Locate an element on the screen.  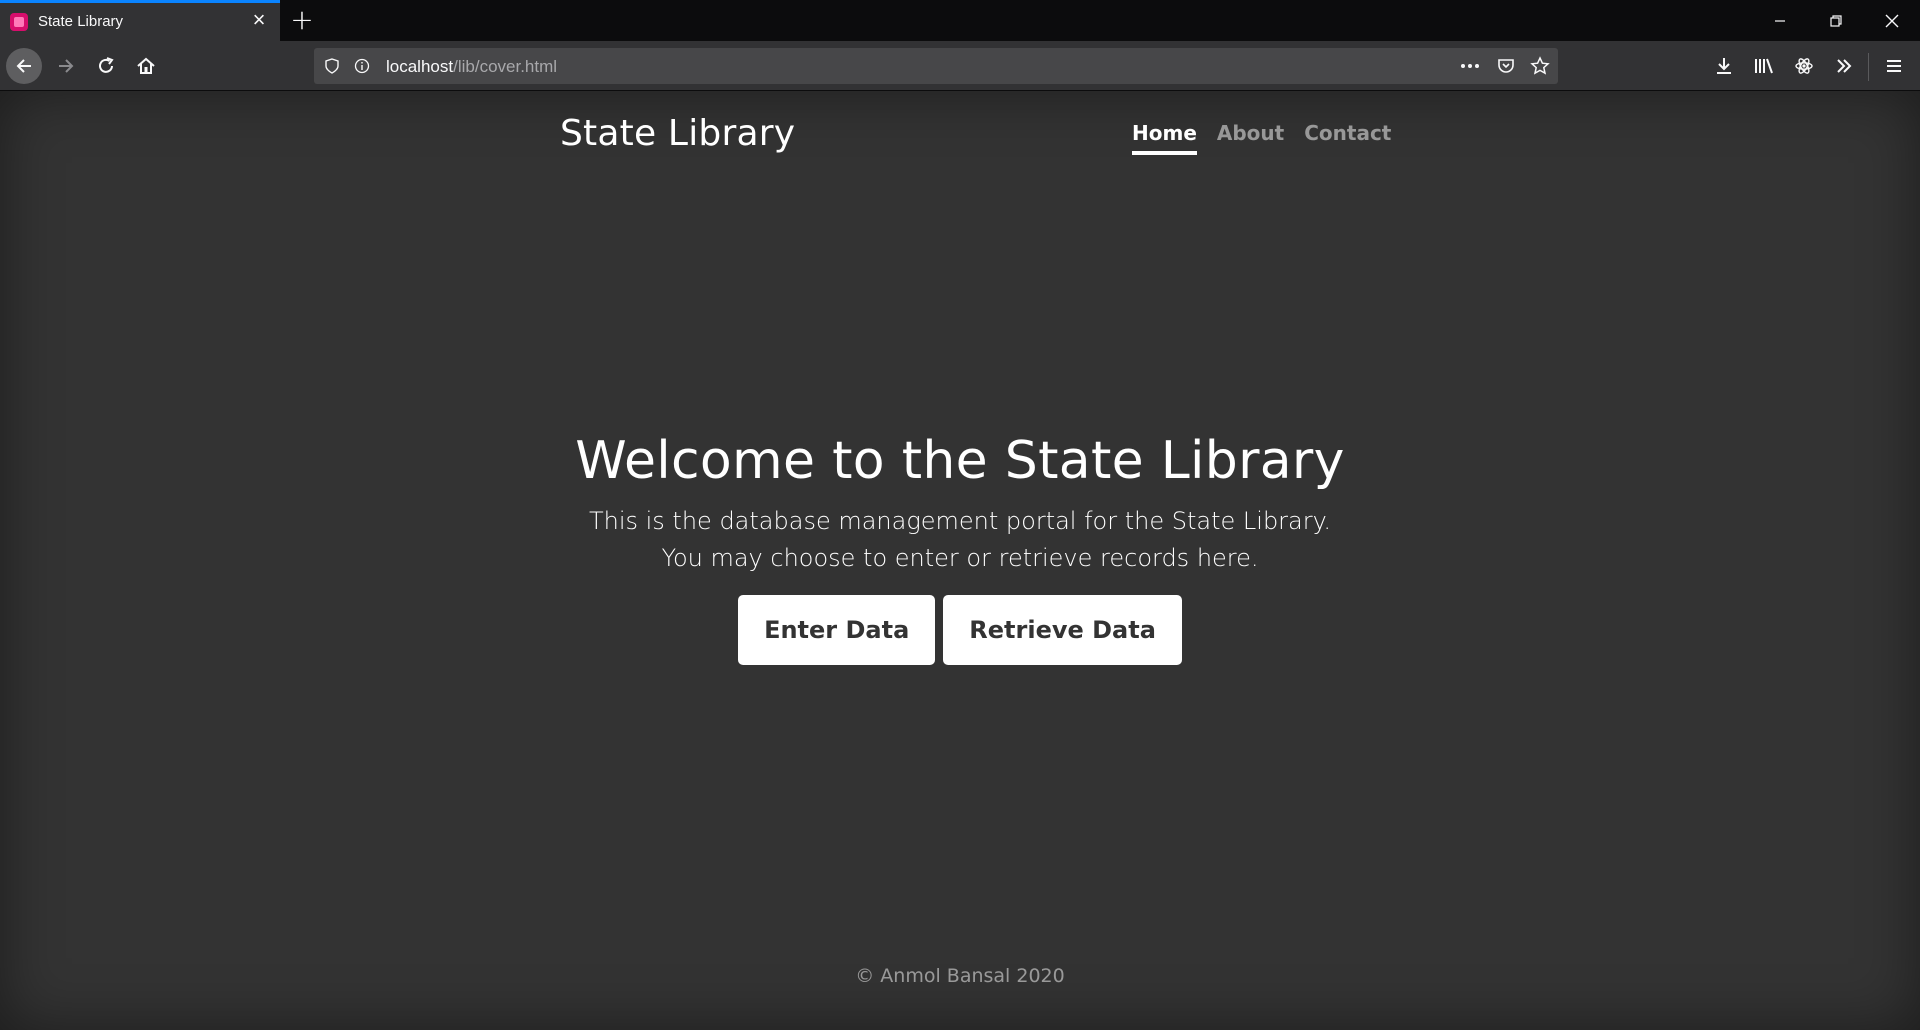
footer-copyright: © Anmol Bansal 2020 is located at coordinates (960, 976).